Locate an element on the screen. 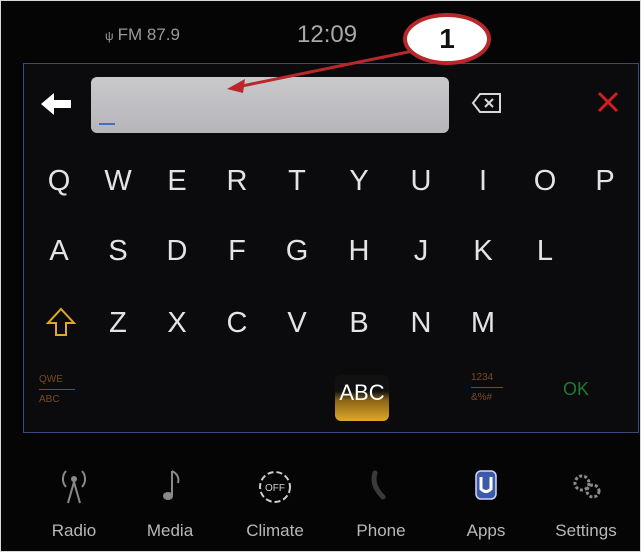  antenna-icon: ψ is located at coordinates (109, 36).